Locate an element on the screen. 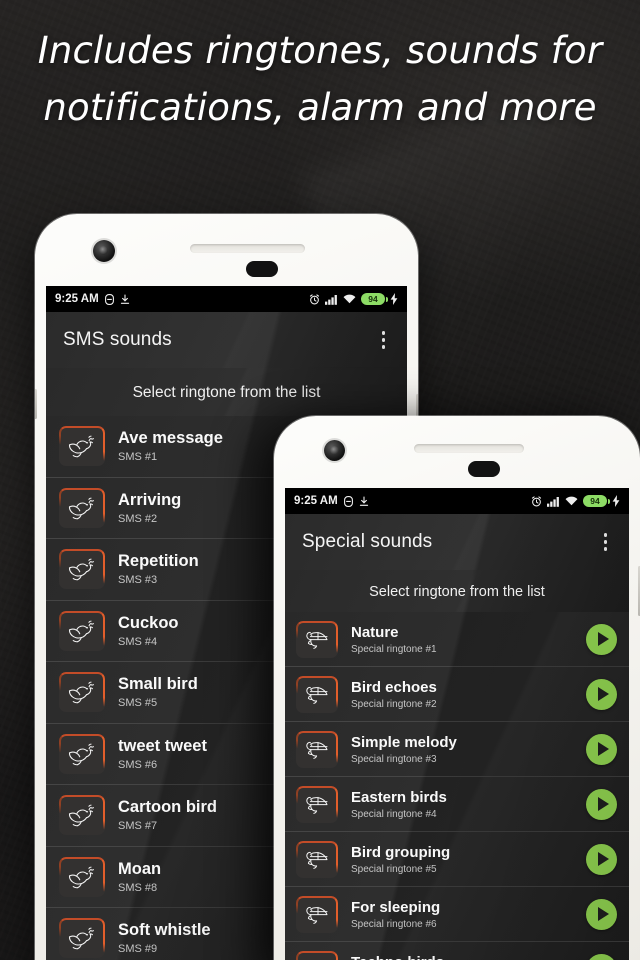  list-item: Techno birdsSpecial ringtone #7 is located at coordinates (457, 951).